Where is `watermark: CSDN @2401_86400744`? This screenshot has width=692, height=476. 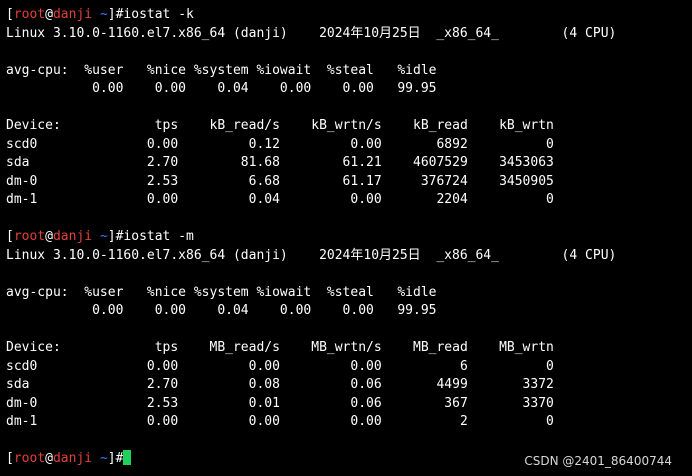 watermark: CSDN @2401_86400744 is located at coordinates (598, 461).